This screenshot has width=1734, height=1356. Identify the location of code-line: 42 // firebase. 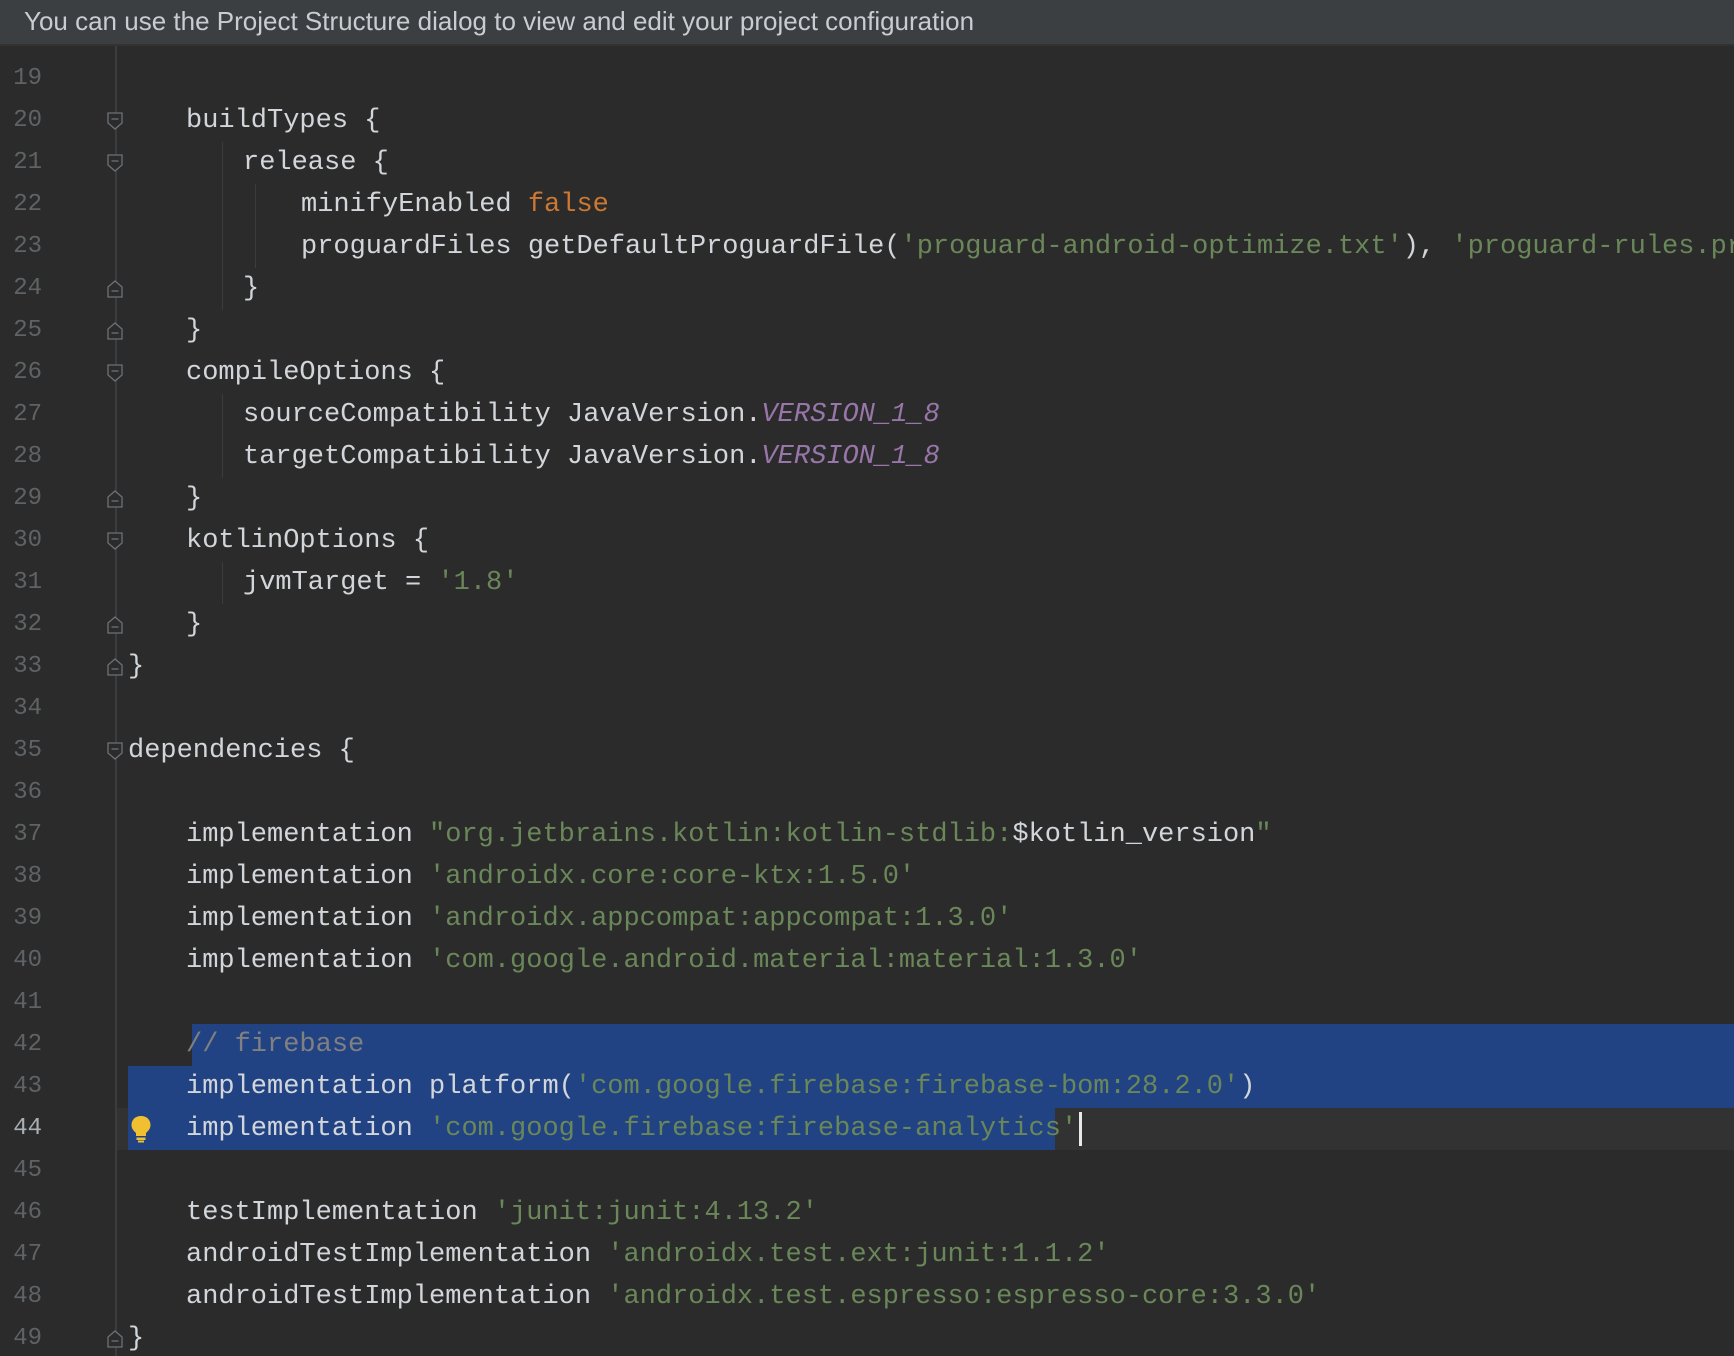
(867, 1045).